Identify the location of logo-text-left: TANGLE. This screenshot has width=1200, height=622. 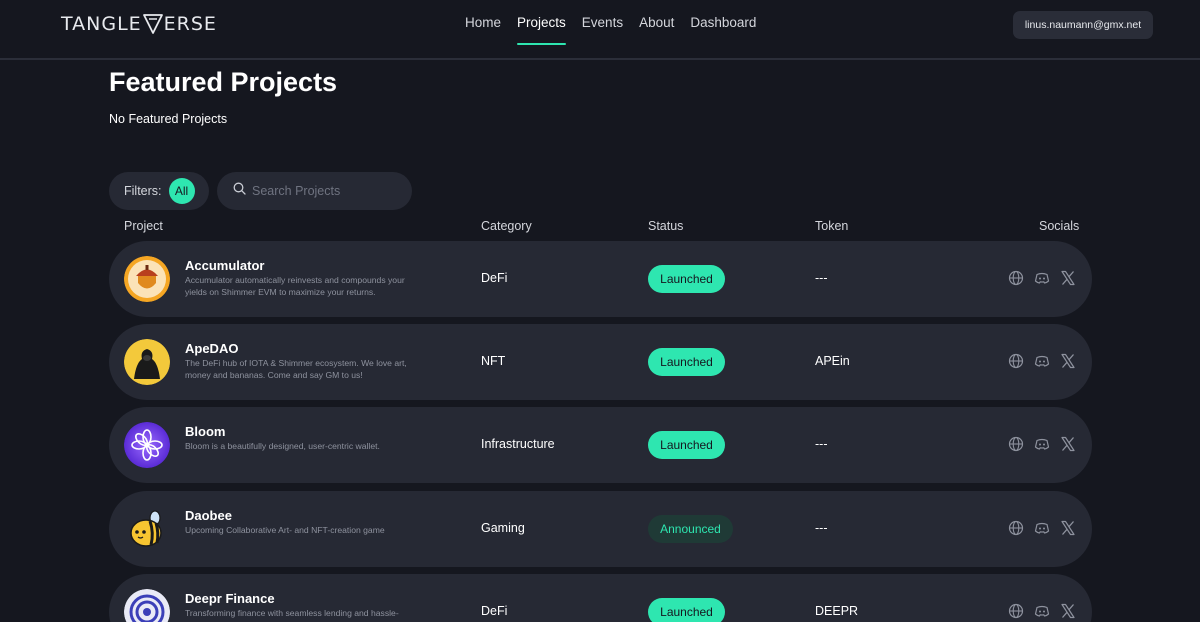
(101, 24).